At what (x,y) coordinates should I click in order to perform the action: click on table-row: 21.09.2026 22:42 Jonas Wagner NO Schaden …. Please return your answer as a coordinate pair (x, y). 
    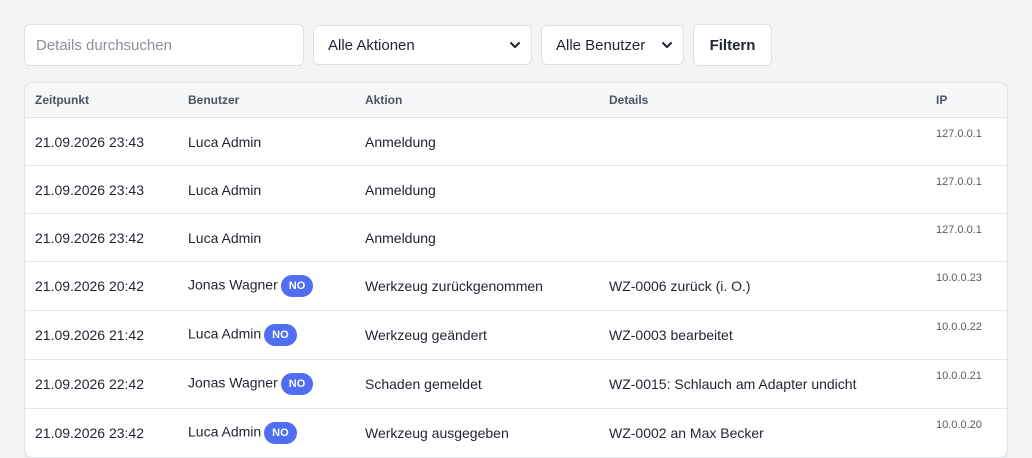
    Looking at the image, I should click on (516, 384).